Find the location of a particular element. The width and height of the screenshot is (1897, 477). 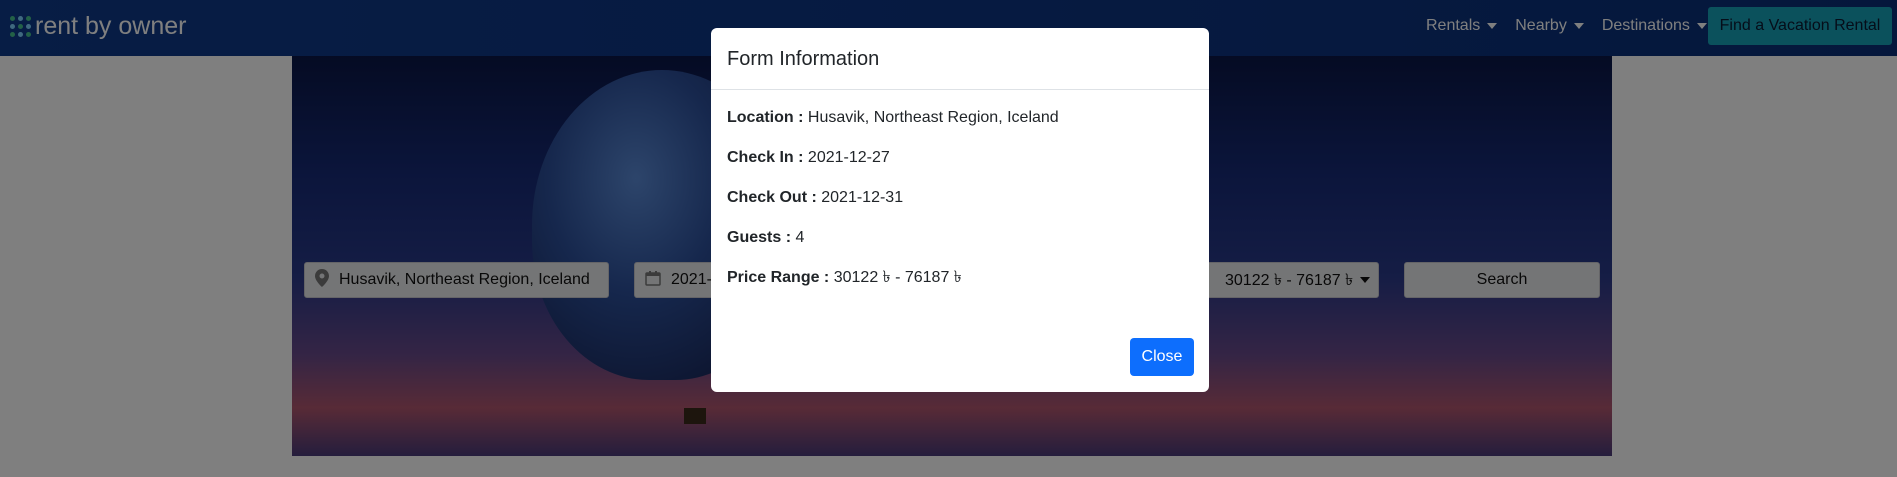

modal-footer: Close is located at coordinates (1162, 357).